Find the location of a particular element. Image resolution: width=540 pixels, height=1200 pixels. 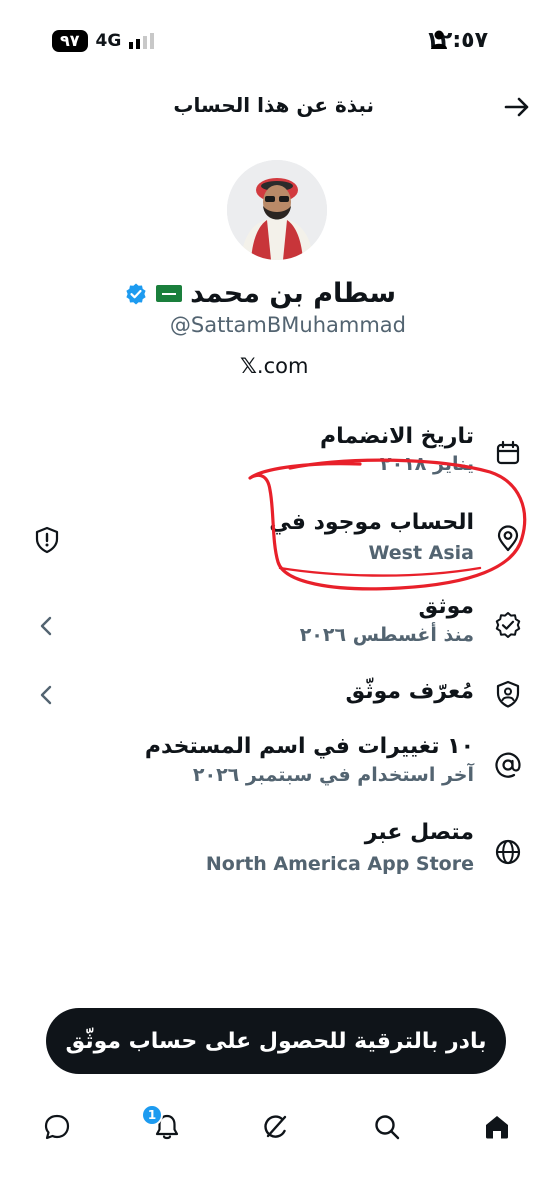

connected-via-title: متصل عبر is located at coordinates (419, 832).